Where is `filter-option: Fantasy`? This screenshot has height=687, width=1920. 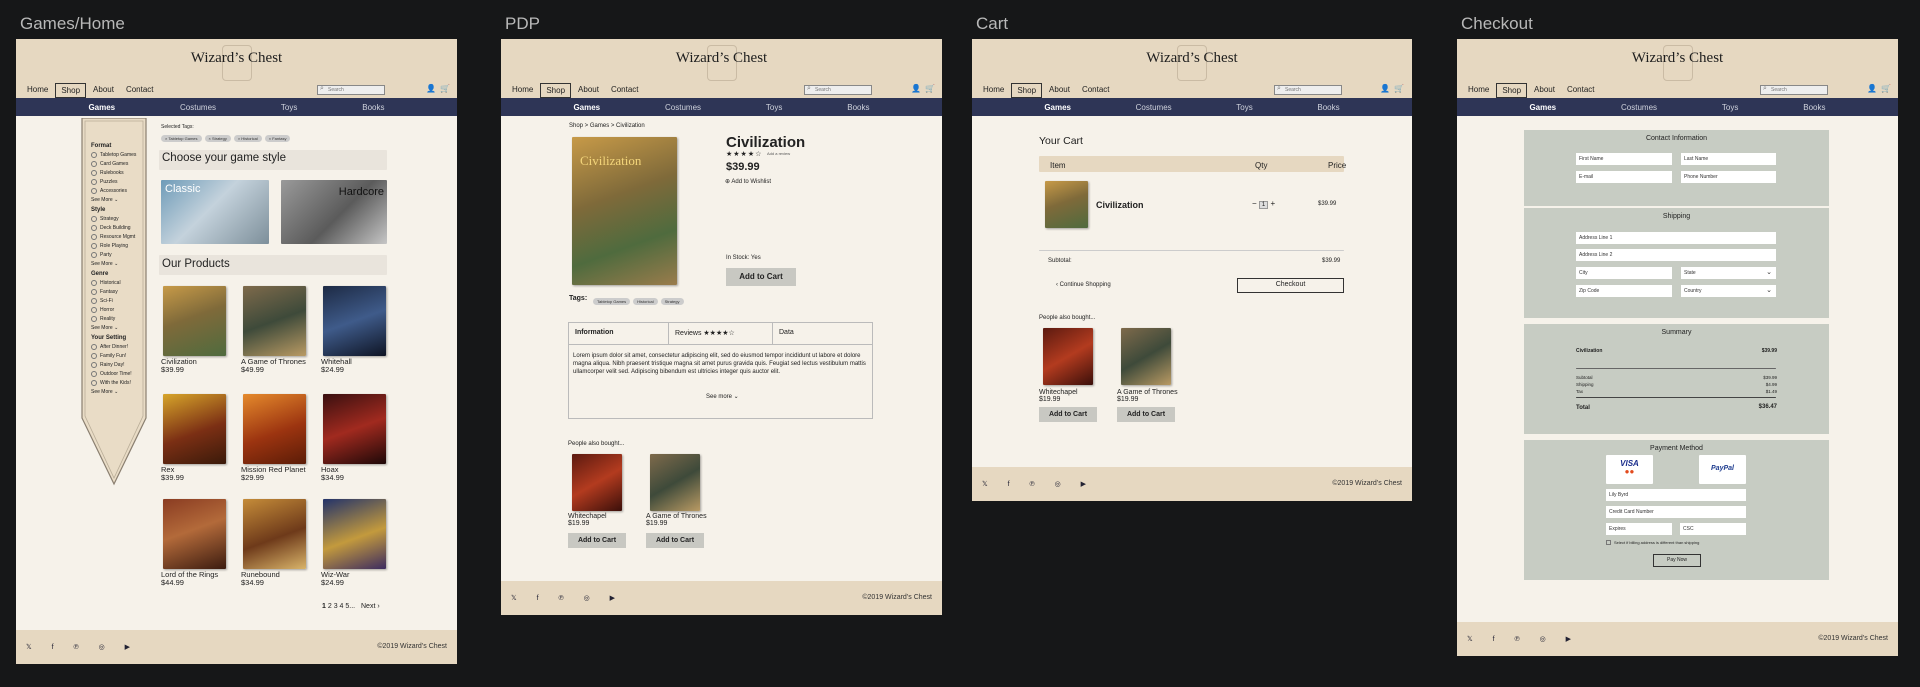 filter-option: Fantasy is located at coordinates (121, 292).